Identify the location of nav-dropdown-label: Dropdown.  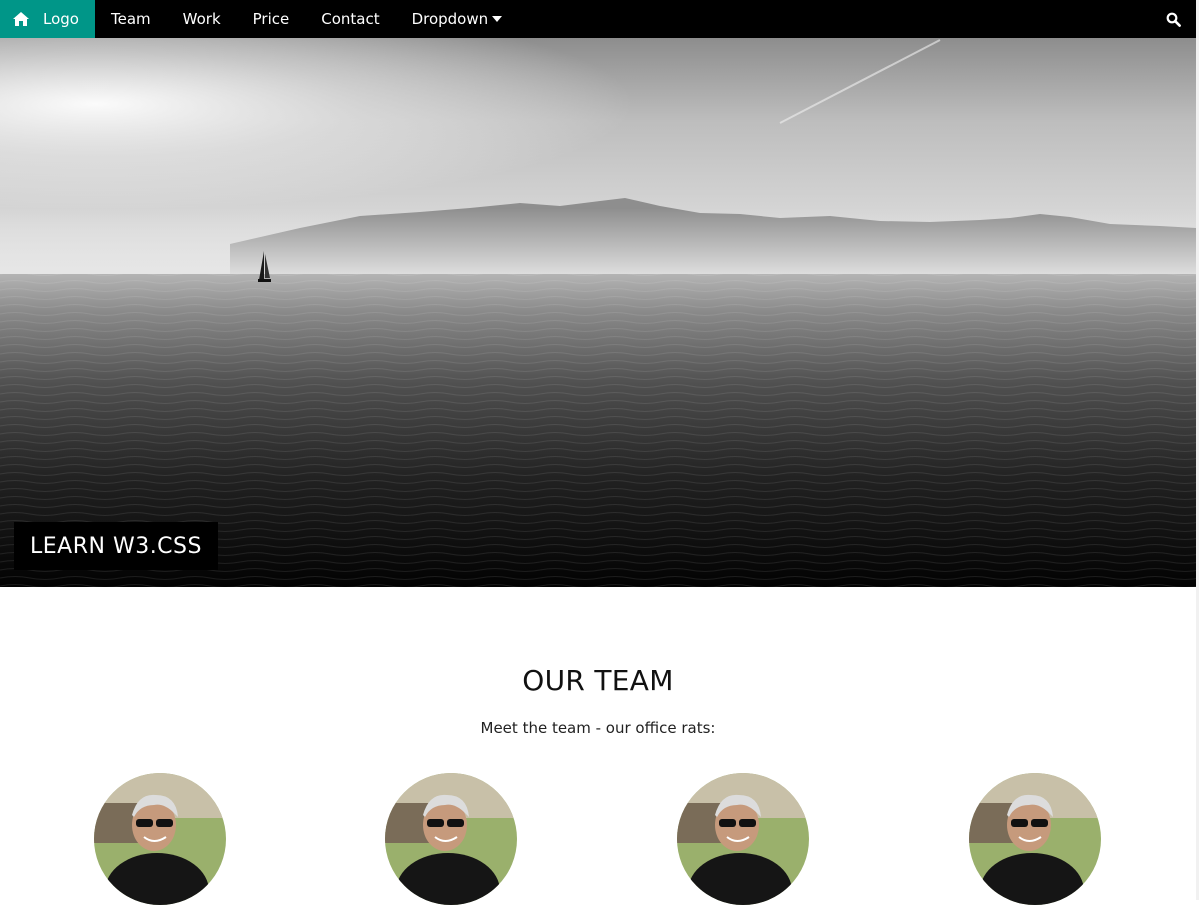
(450, 19).